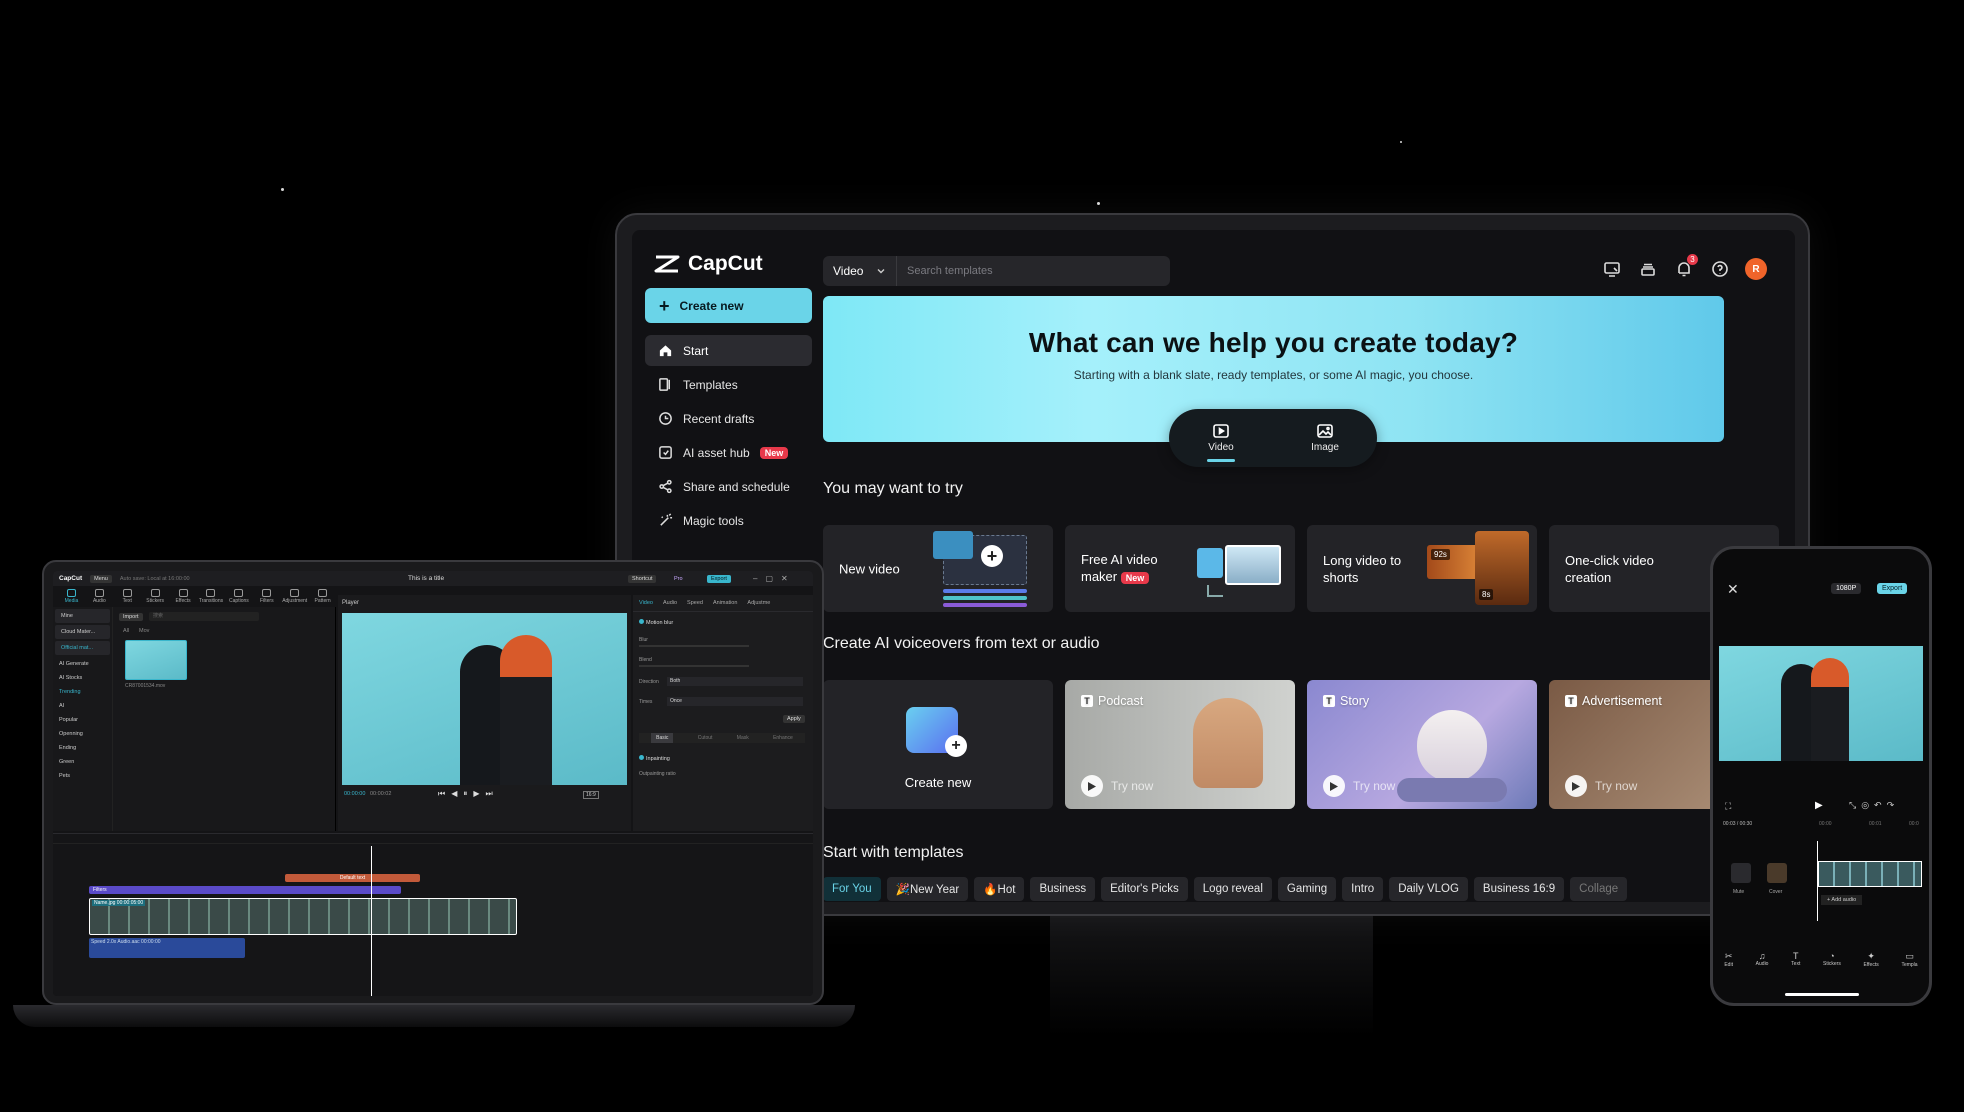 The image size is (1964, 1112). What do you see at coordinates (126, 631) in the screenshot?
I see `filter-all: All` at bounding box center [126, 631].